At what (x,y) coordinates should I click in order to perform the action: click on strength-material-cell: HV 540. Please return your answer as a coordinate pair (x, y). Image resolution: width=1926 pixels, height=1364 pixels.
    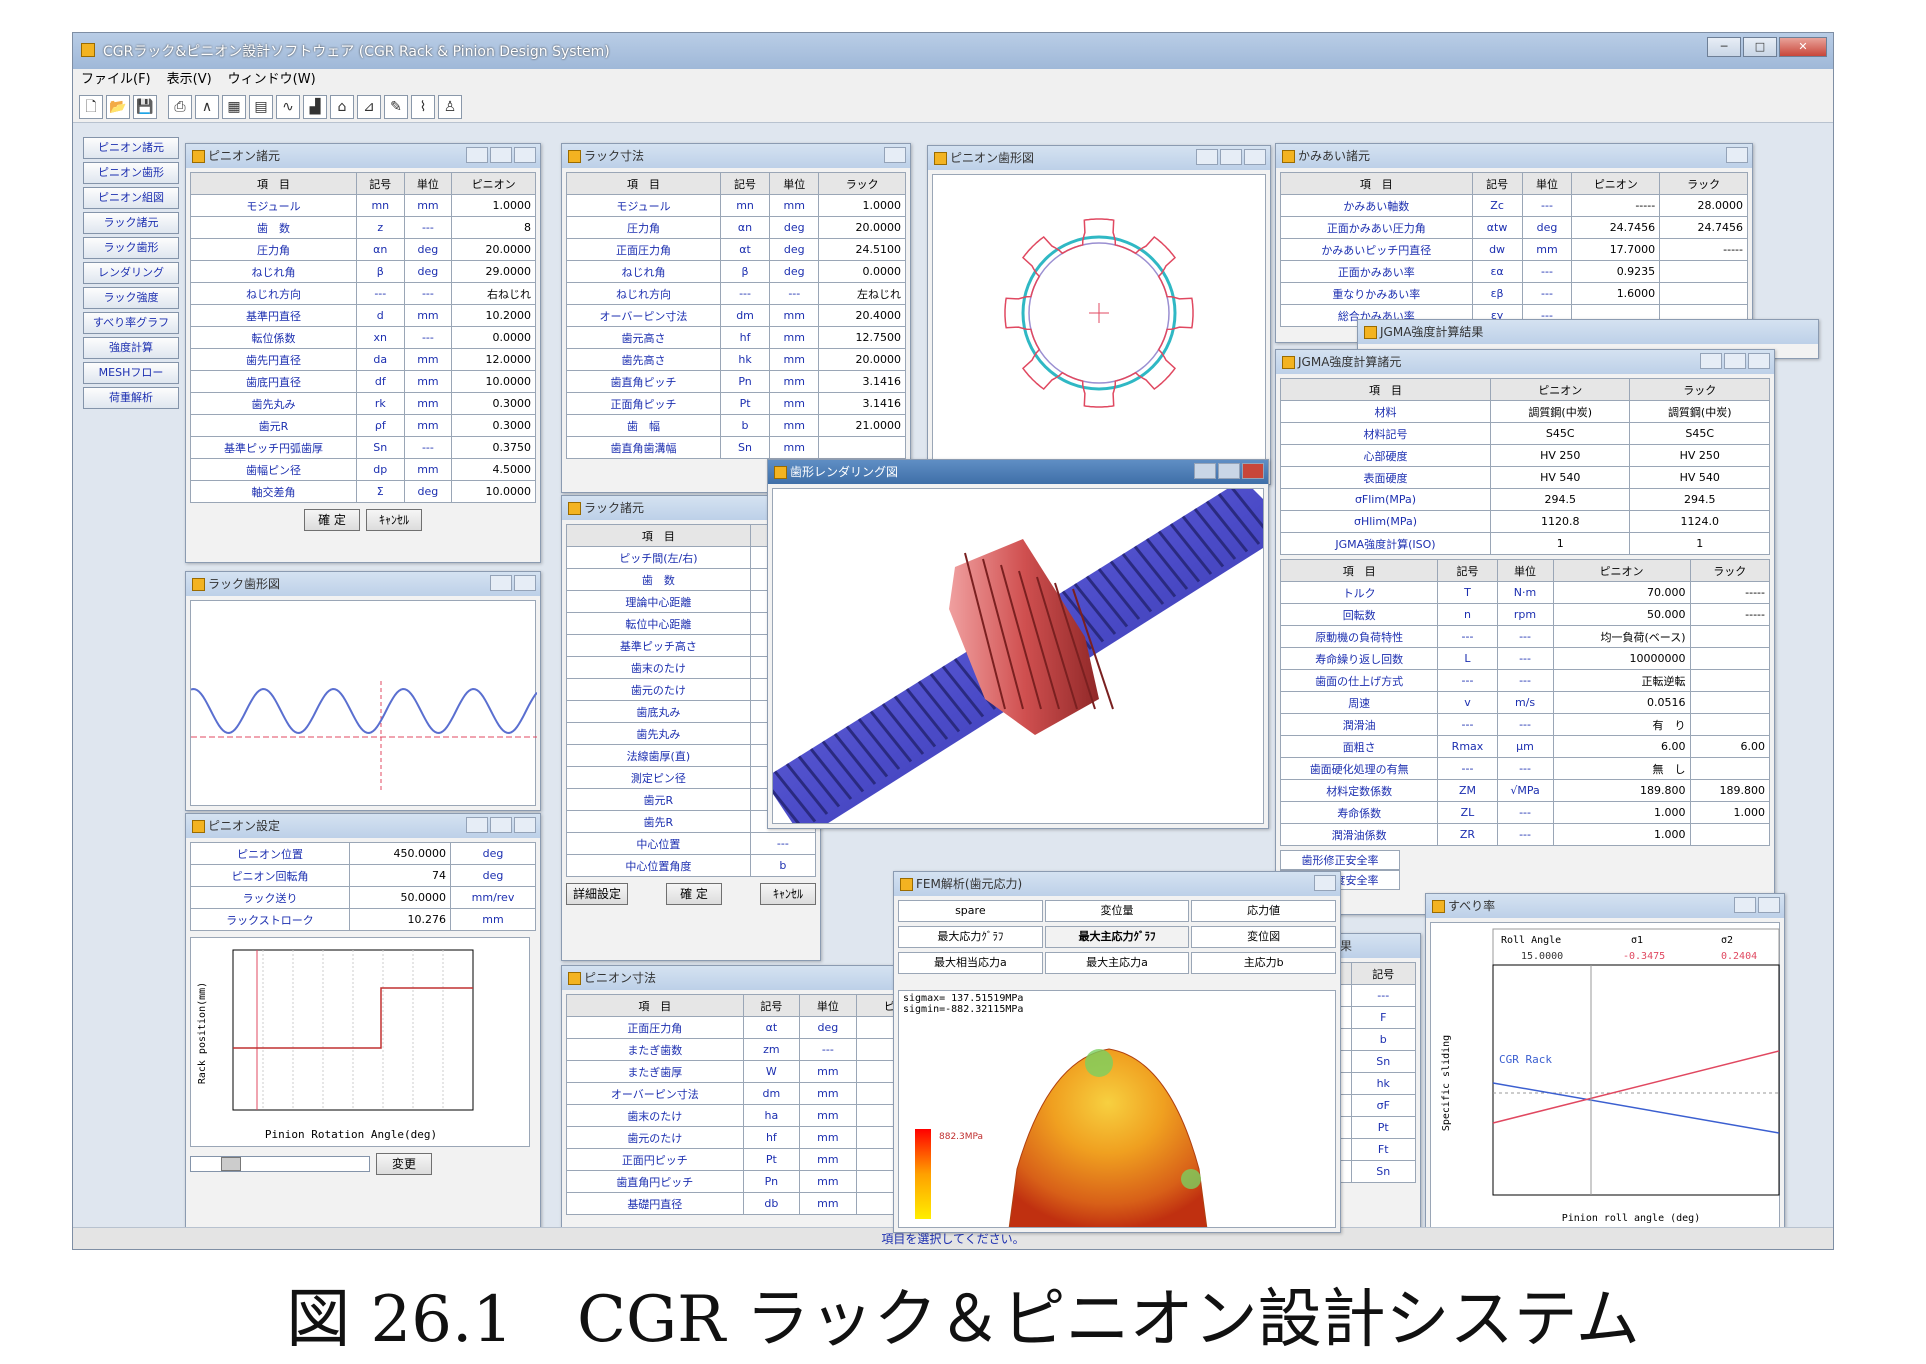
    Looking at the image, I should click on (1699, 477).